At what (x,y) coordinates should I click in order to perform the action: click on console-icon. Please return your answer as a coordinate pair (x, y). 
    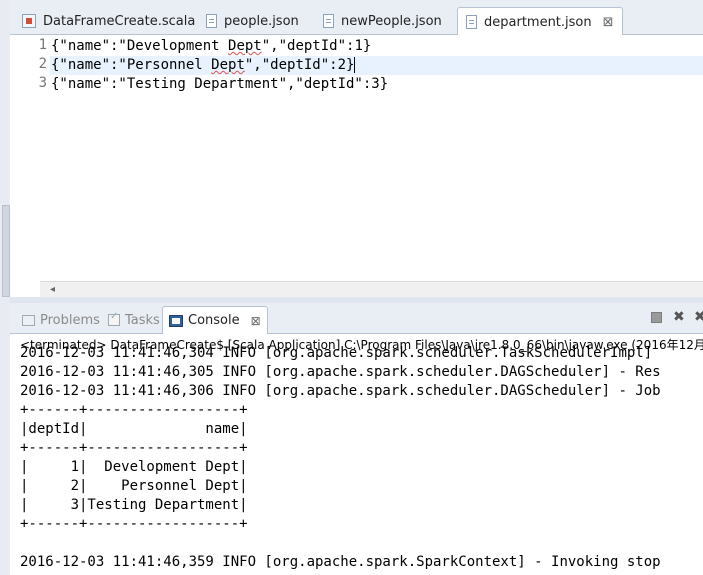
    Looking at the image, I should click on (176, 320).